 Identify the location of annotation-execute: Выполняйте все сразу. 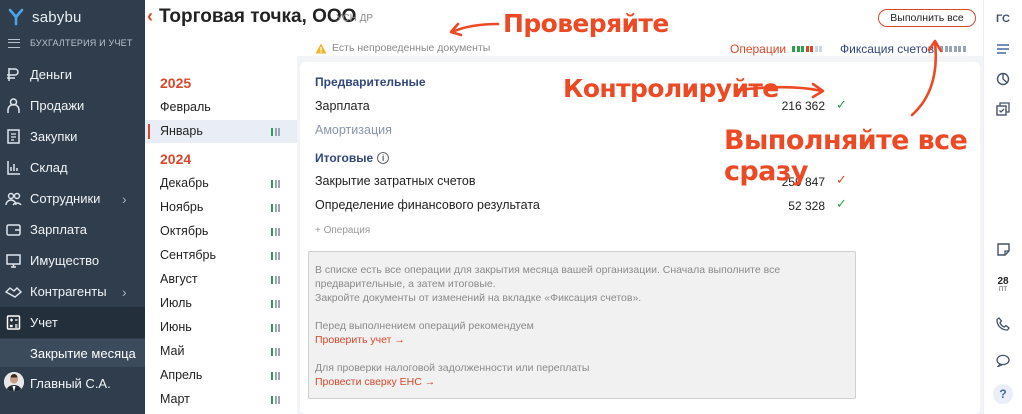
(846, 156).